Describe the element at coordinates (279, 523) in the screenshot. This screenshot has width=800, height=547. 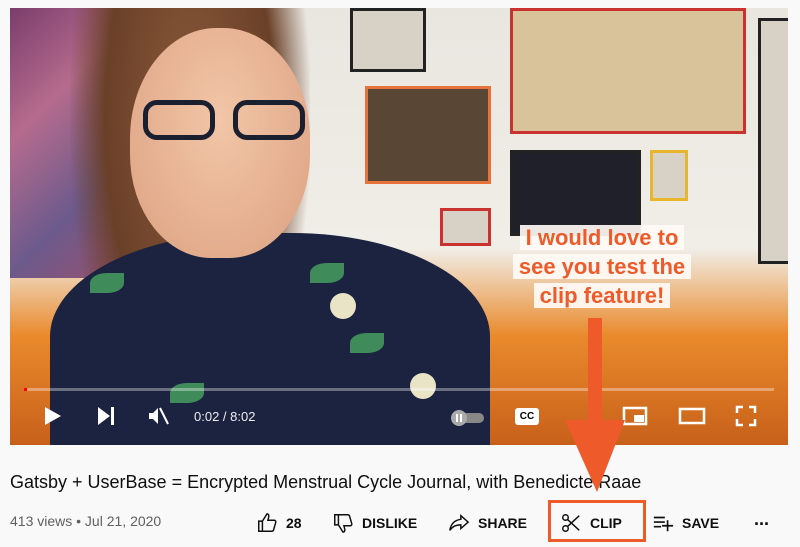
I see `like-button: 28` at that location.